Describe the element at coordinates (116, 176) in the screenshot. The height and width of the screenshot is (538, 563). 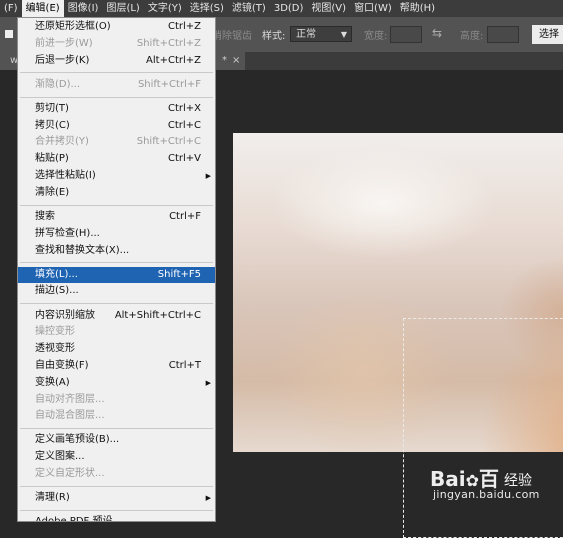
I see `menu-item: 选择性粘贴(I) ▶` at that location.